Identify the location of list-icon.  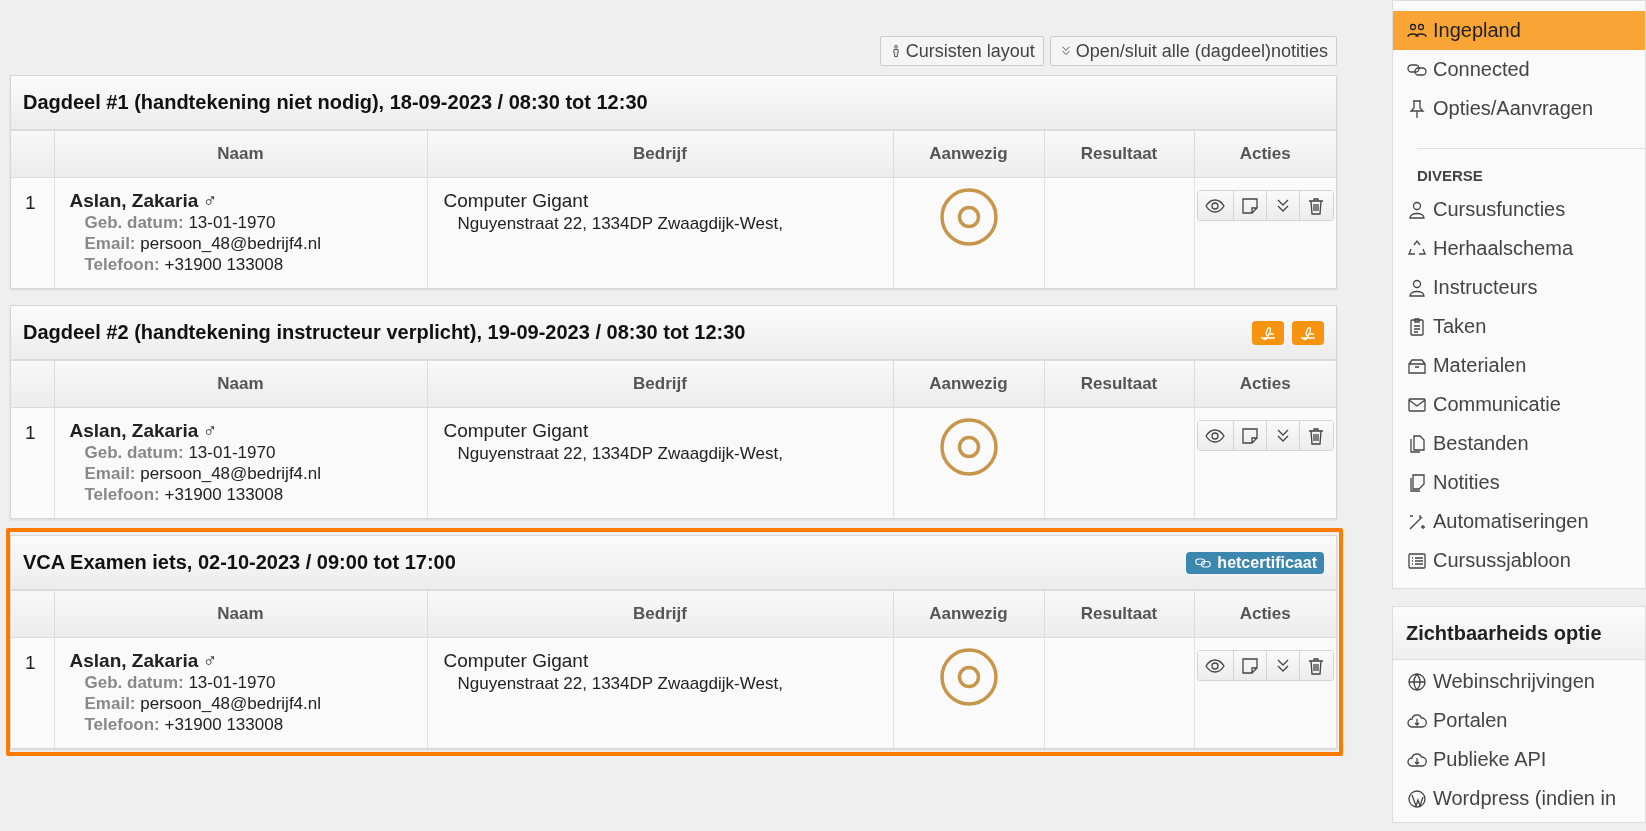
(1416, 560).